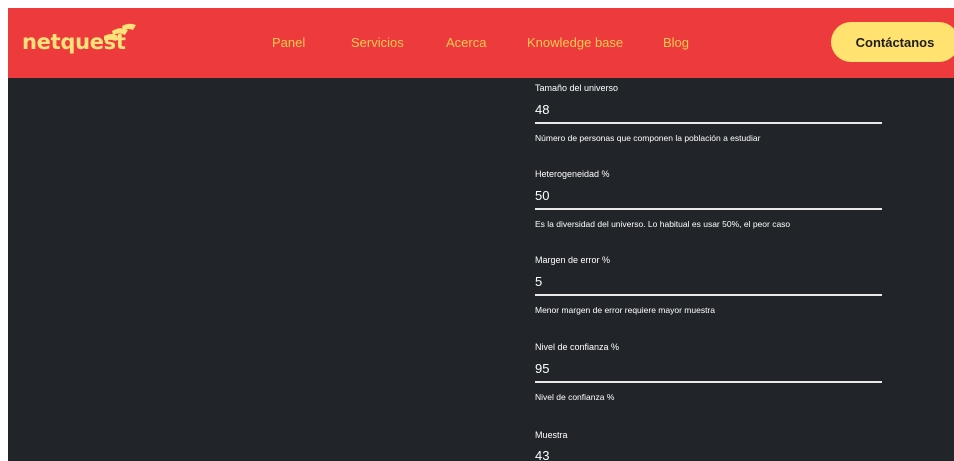 The image size is (954, 461). What do you see at coordinates (708, 209) in the screenshot?
I see `heterogeneity-underline` at bounding box center [708, 209].